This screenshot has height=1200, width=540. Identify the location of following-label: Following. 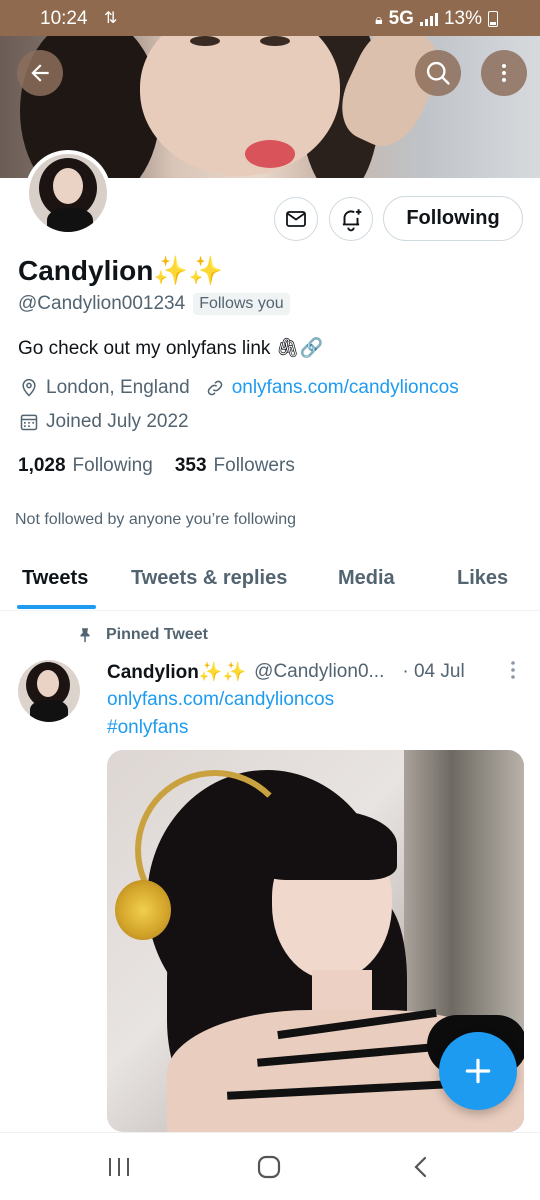
(113, 466).